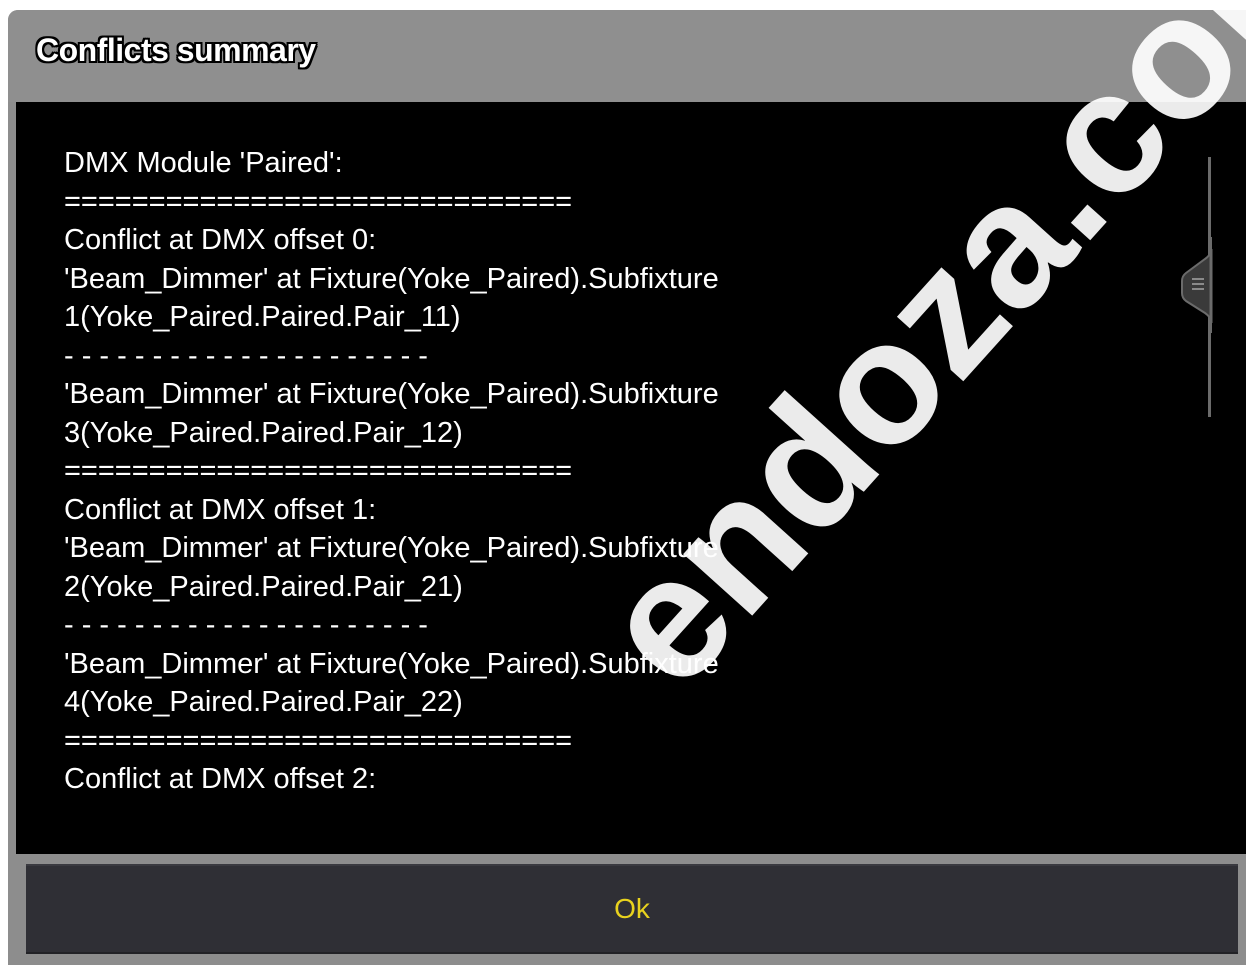 Image resolution: width=1246 pixels, height=965 pixels. I want to click on scrollbar-handle, so click(1197, 285).